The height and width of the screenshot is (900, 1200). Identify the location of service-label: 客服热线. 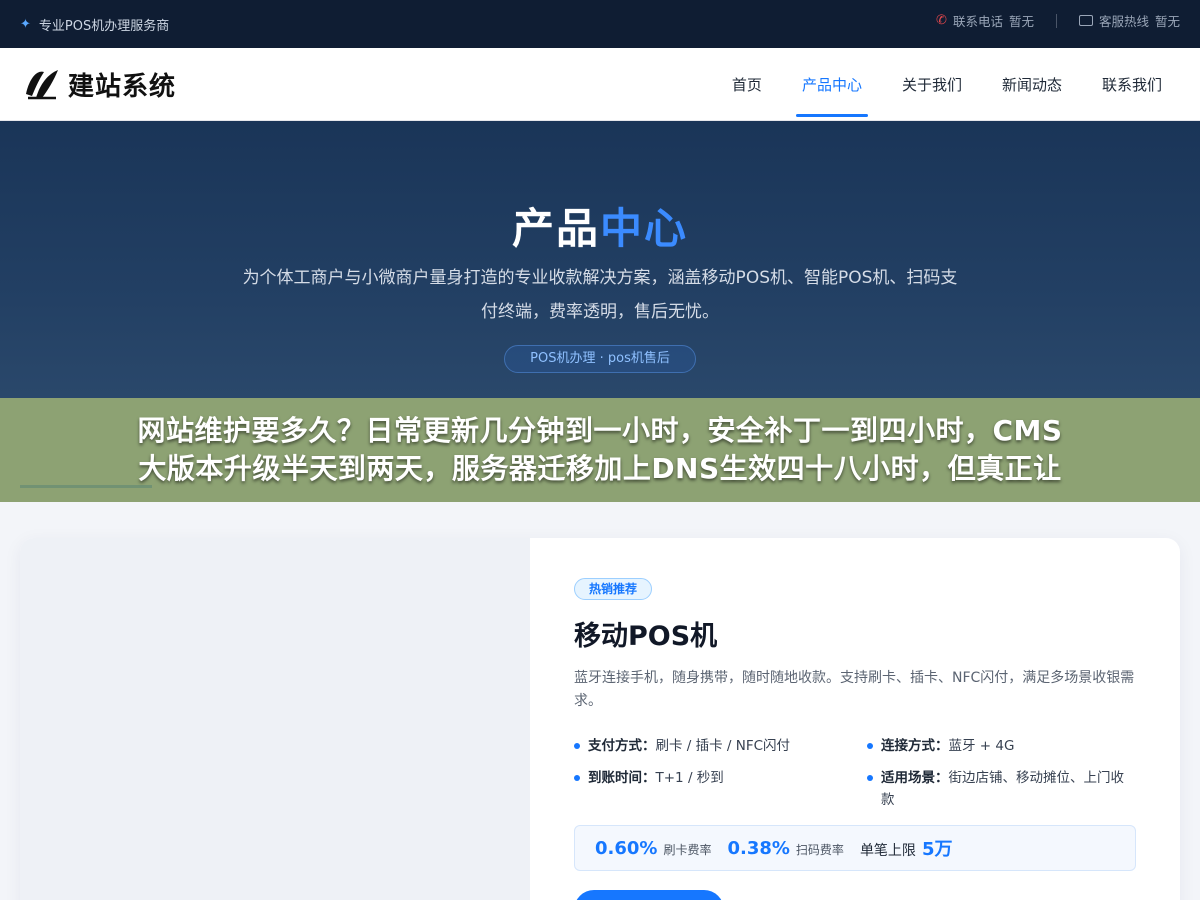
(1123, 21).